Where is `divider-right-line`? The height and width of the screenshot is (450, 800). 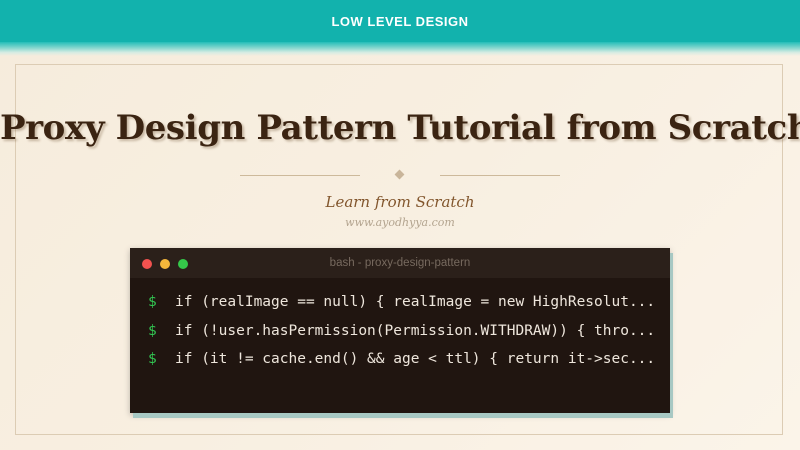
divider-right-line is located at coordinates (500, 175).